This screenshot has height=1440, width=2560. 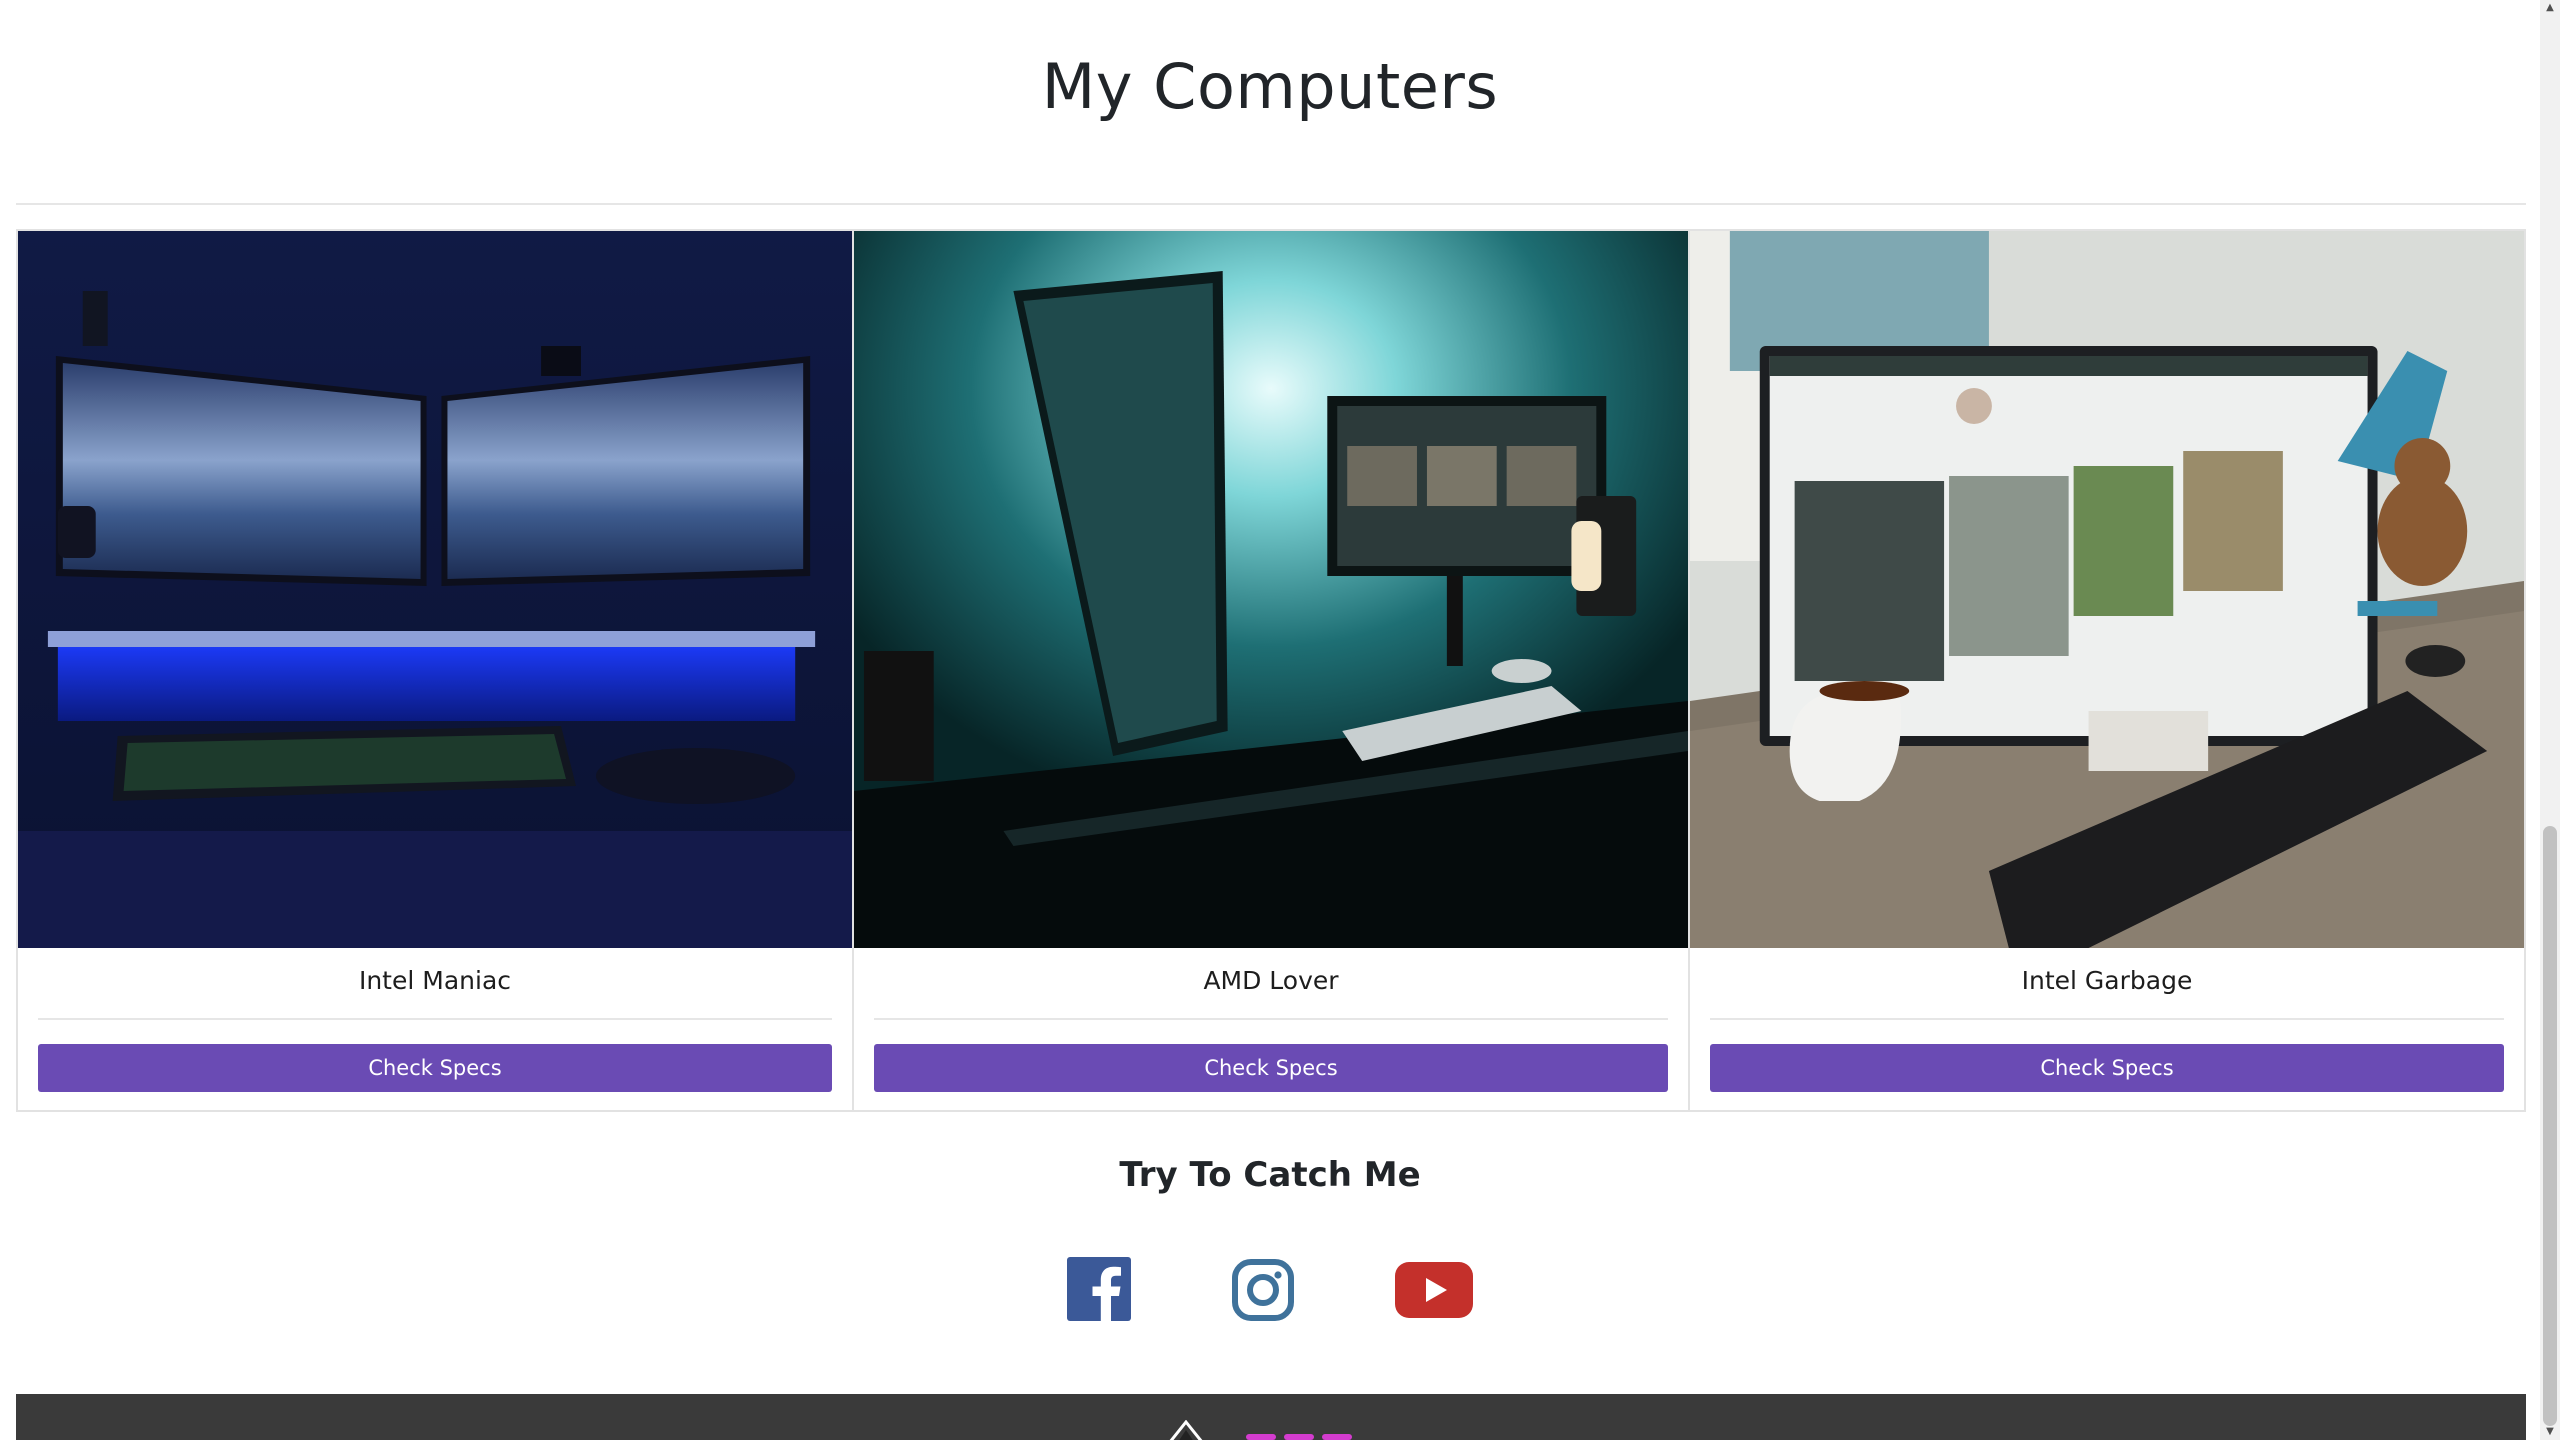 I want to click on facebook-link, so click(x=1099, y=1289).